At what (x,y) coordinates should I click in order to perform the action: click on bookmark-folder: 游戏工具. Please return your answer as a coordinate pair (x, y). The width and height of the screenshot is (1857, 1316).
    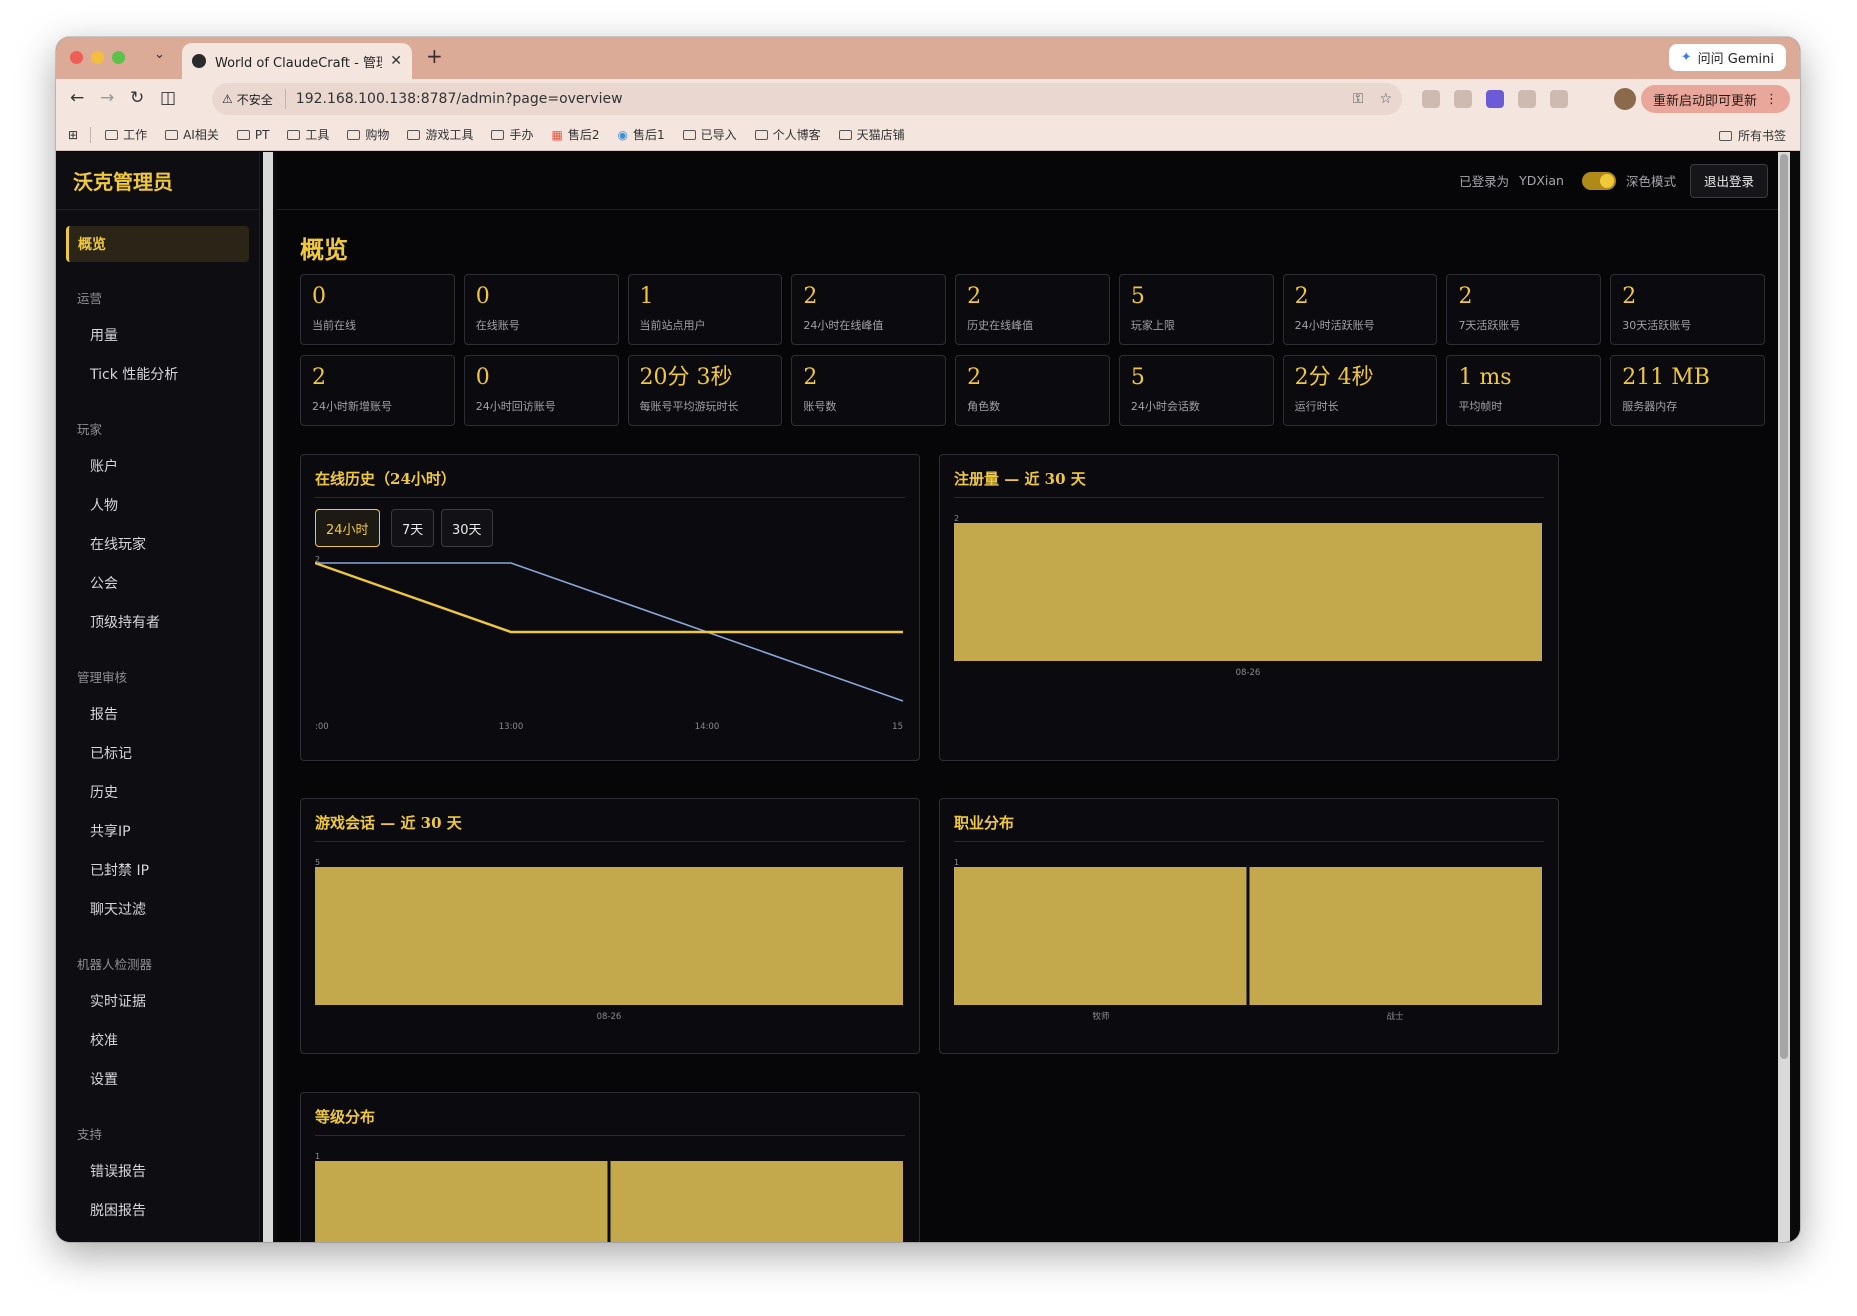
    Looking at the image, I should click on (440, 134).